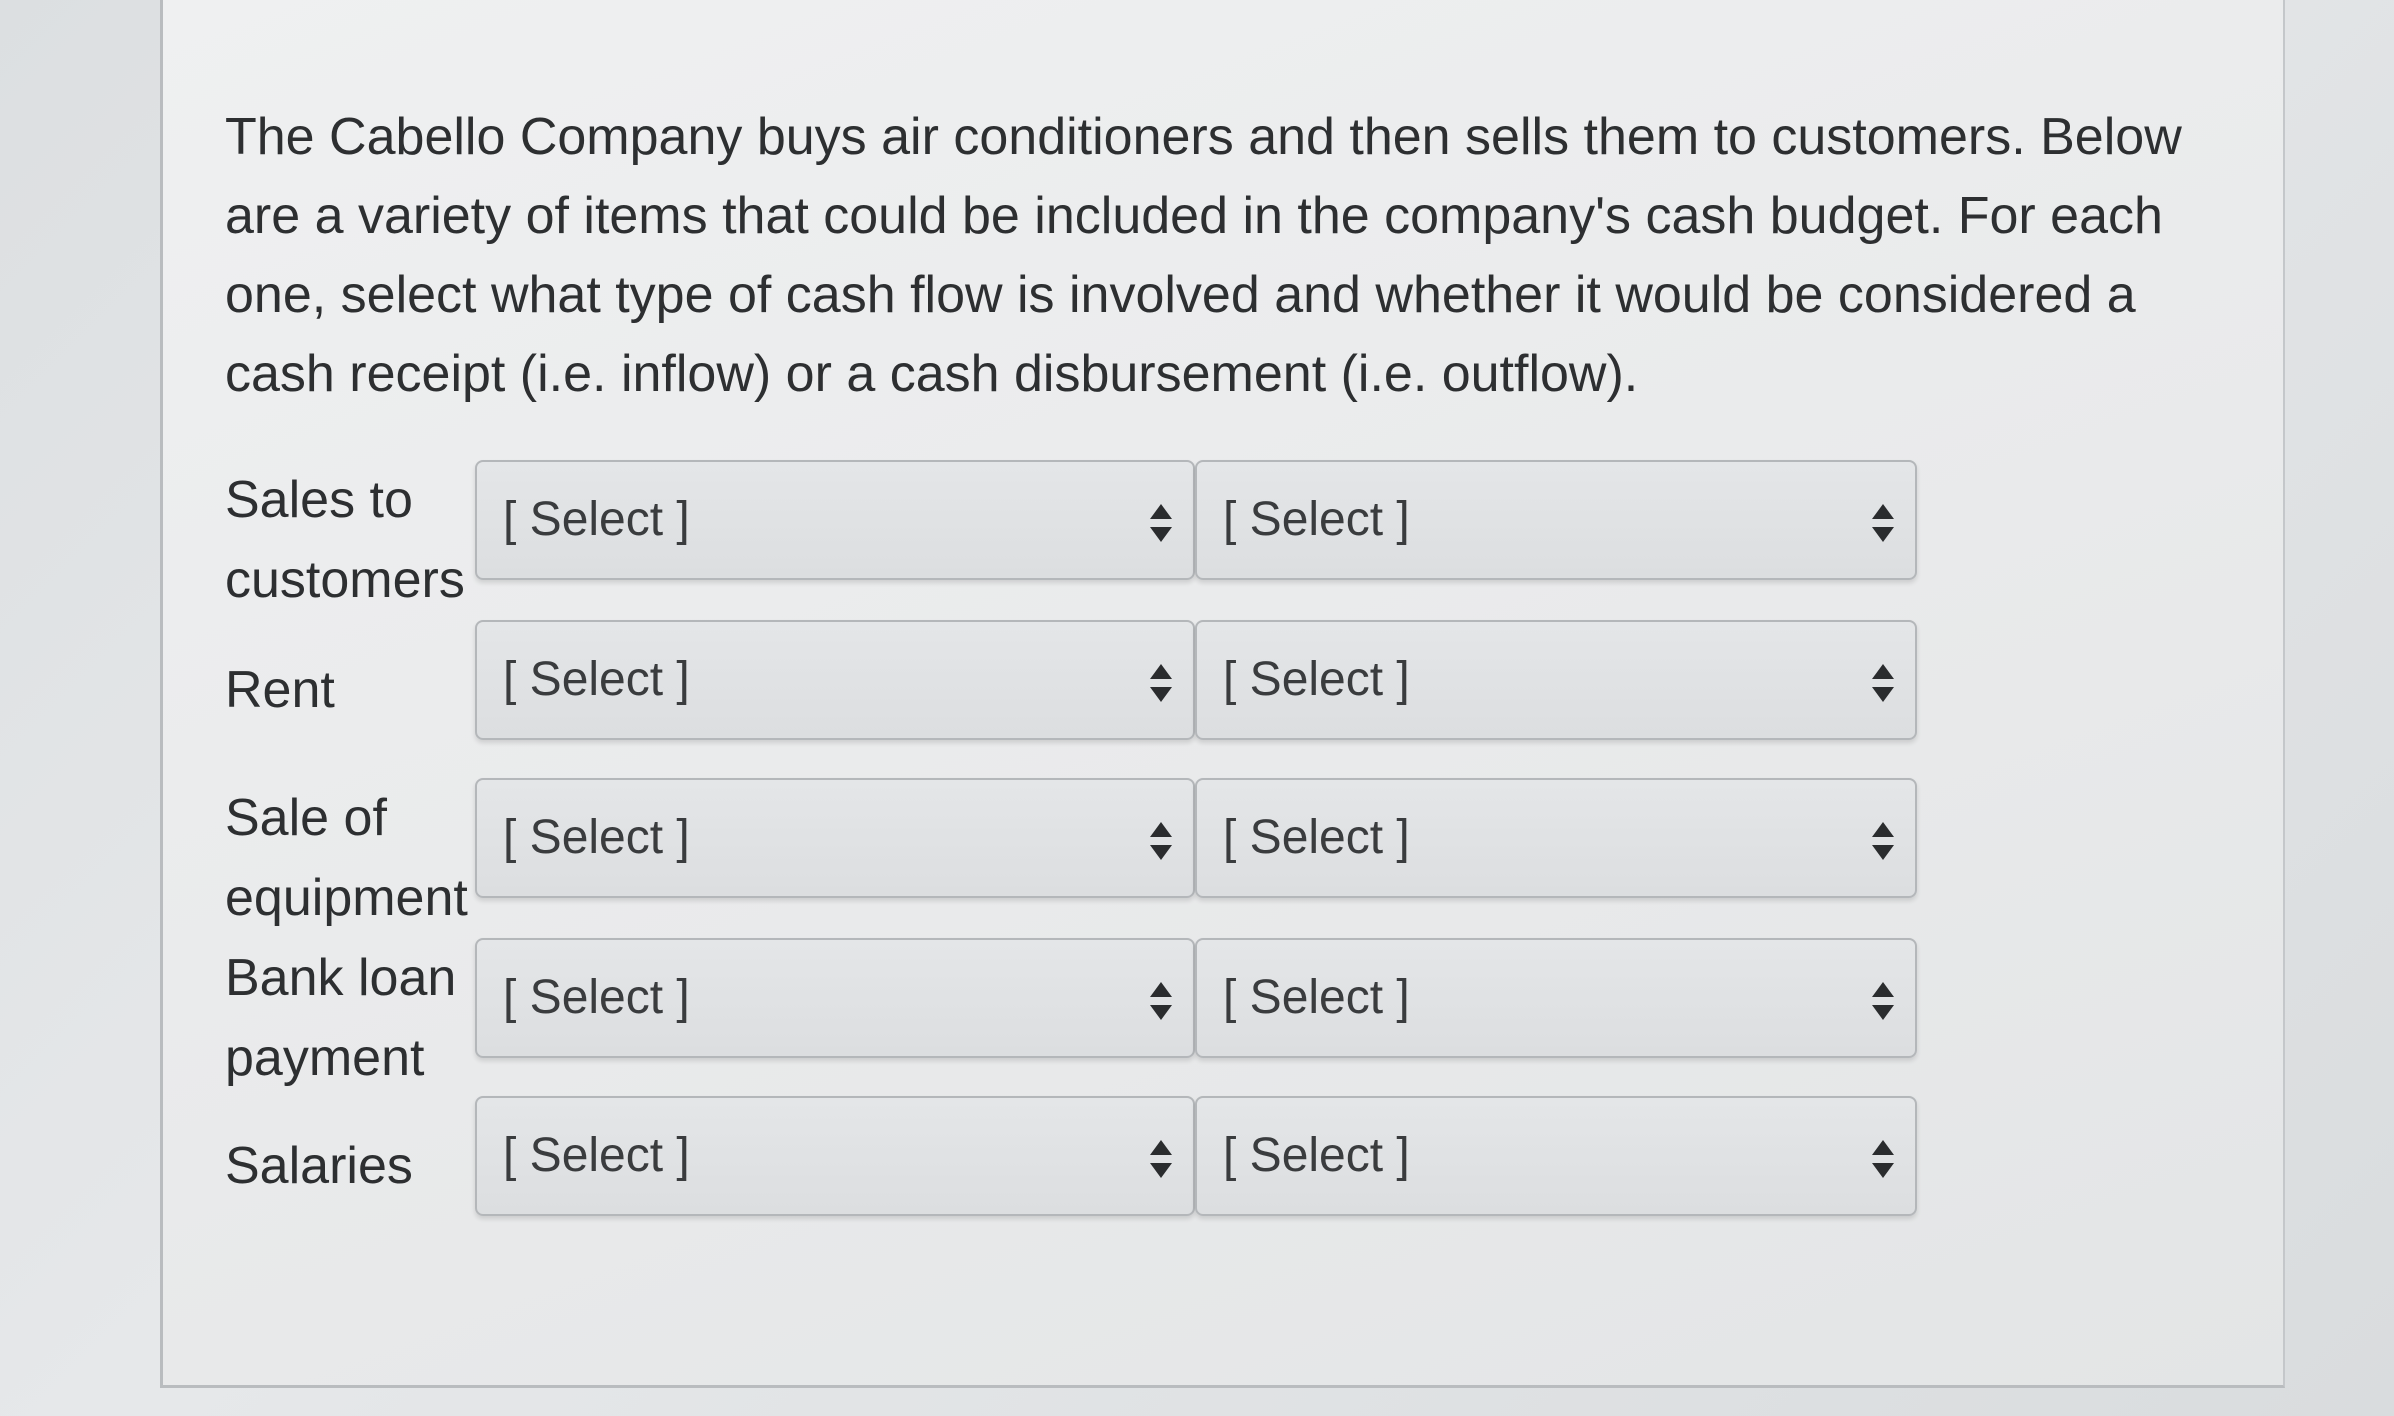  I want to click on row-label: Rent, so click(280, 690).